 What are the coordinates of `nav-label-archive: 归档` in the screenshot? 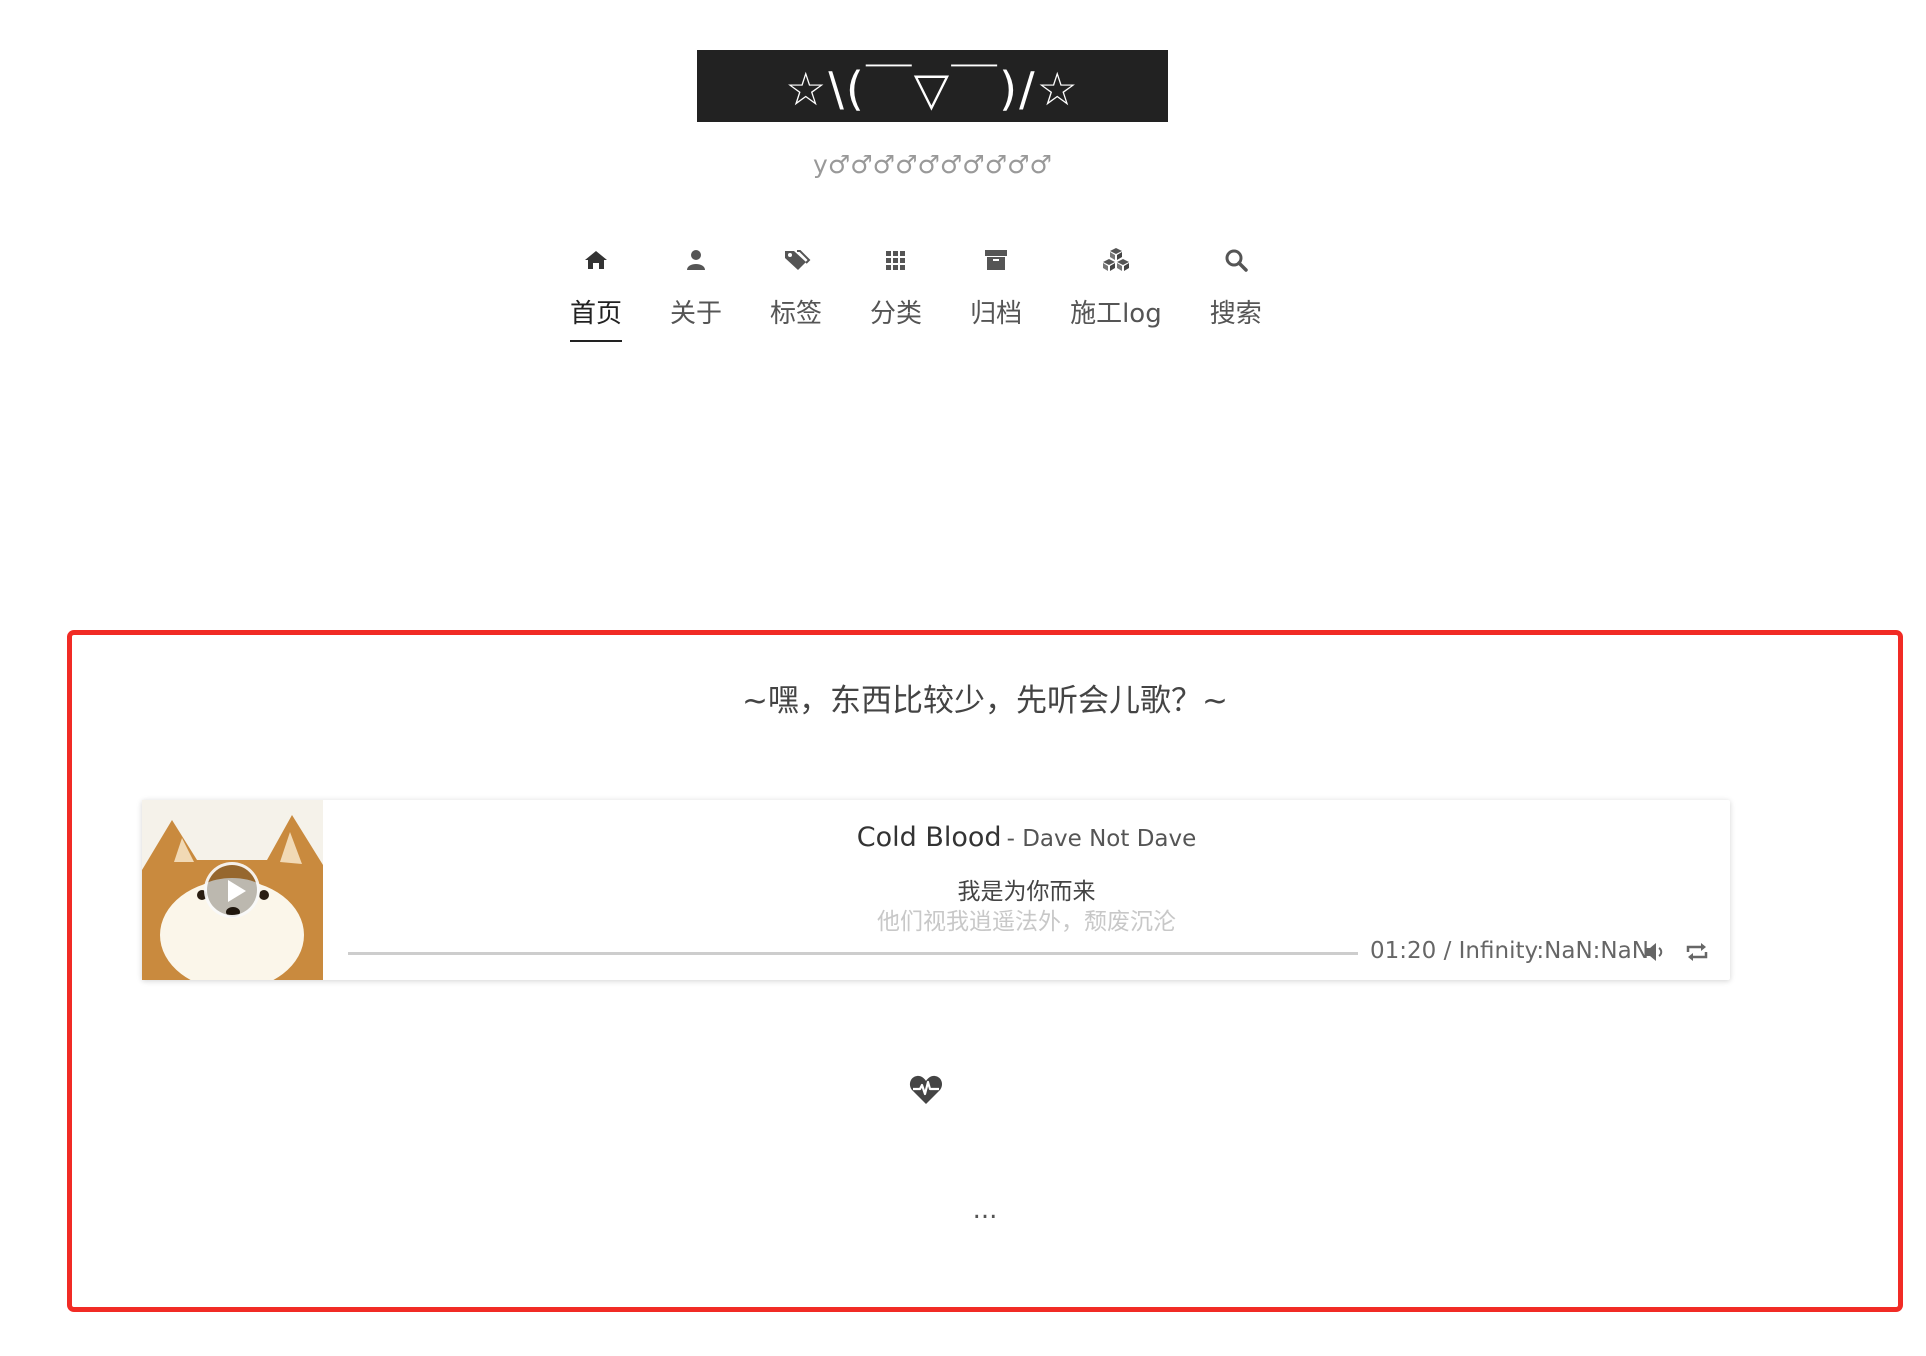 It's located at (996, 314).